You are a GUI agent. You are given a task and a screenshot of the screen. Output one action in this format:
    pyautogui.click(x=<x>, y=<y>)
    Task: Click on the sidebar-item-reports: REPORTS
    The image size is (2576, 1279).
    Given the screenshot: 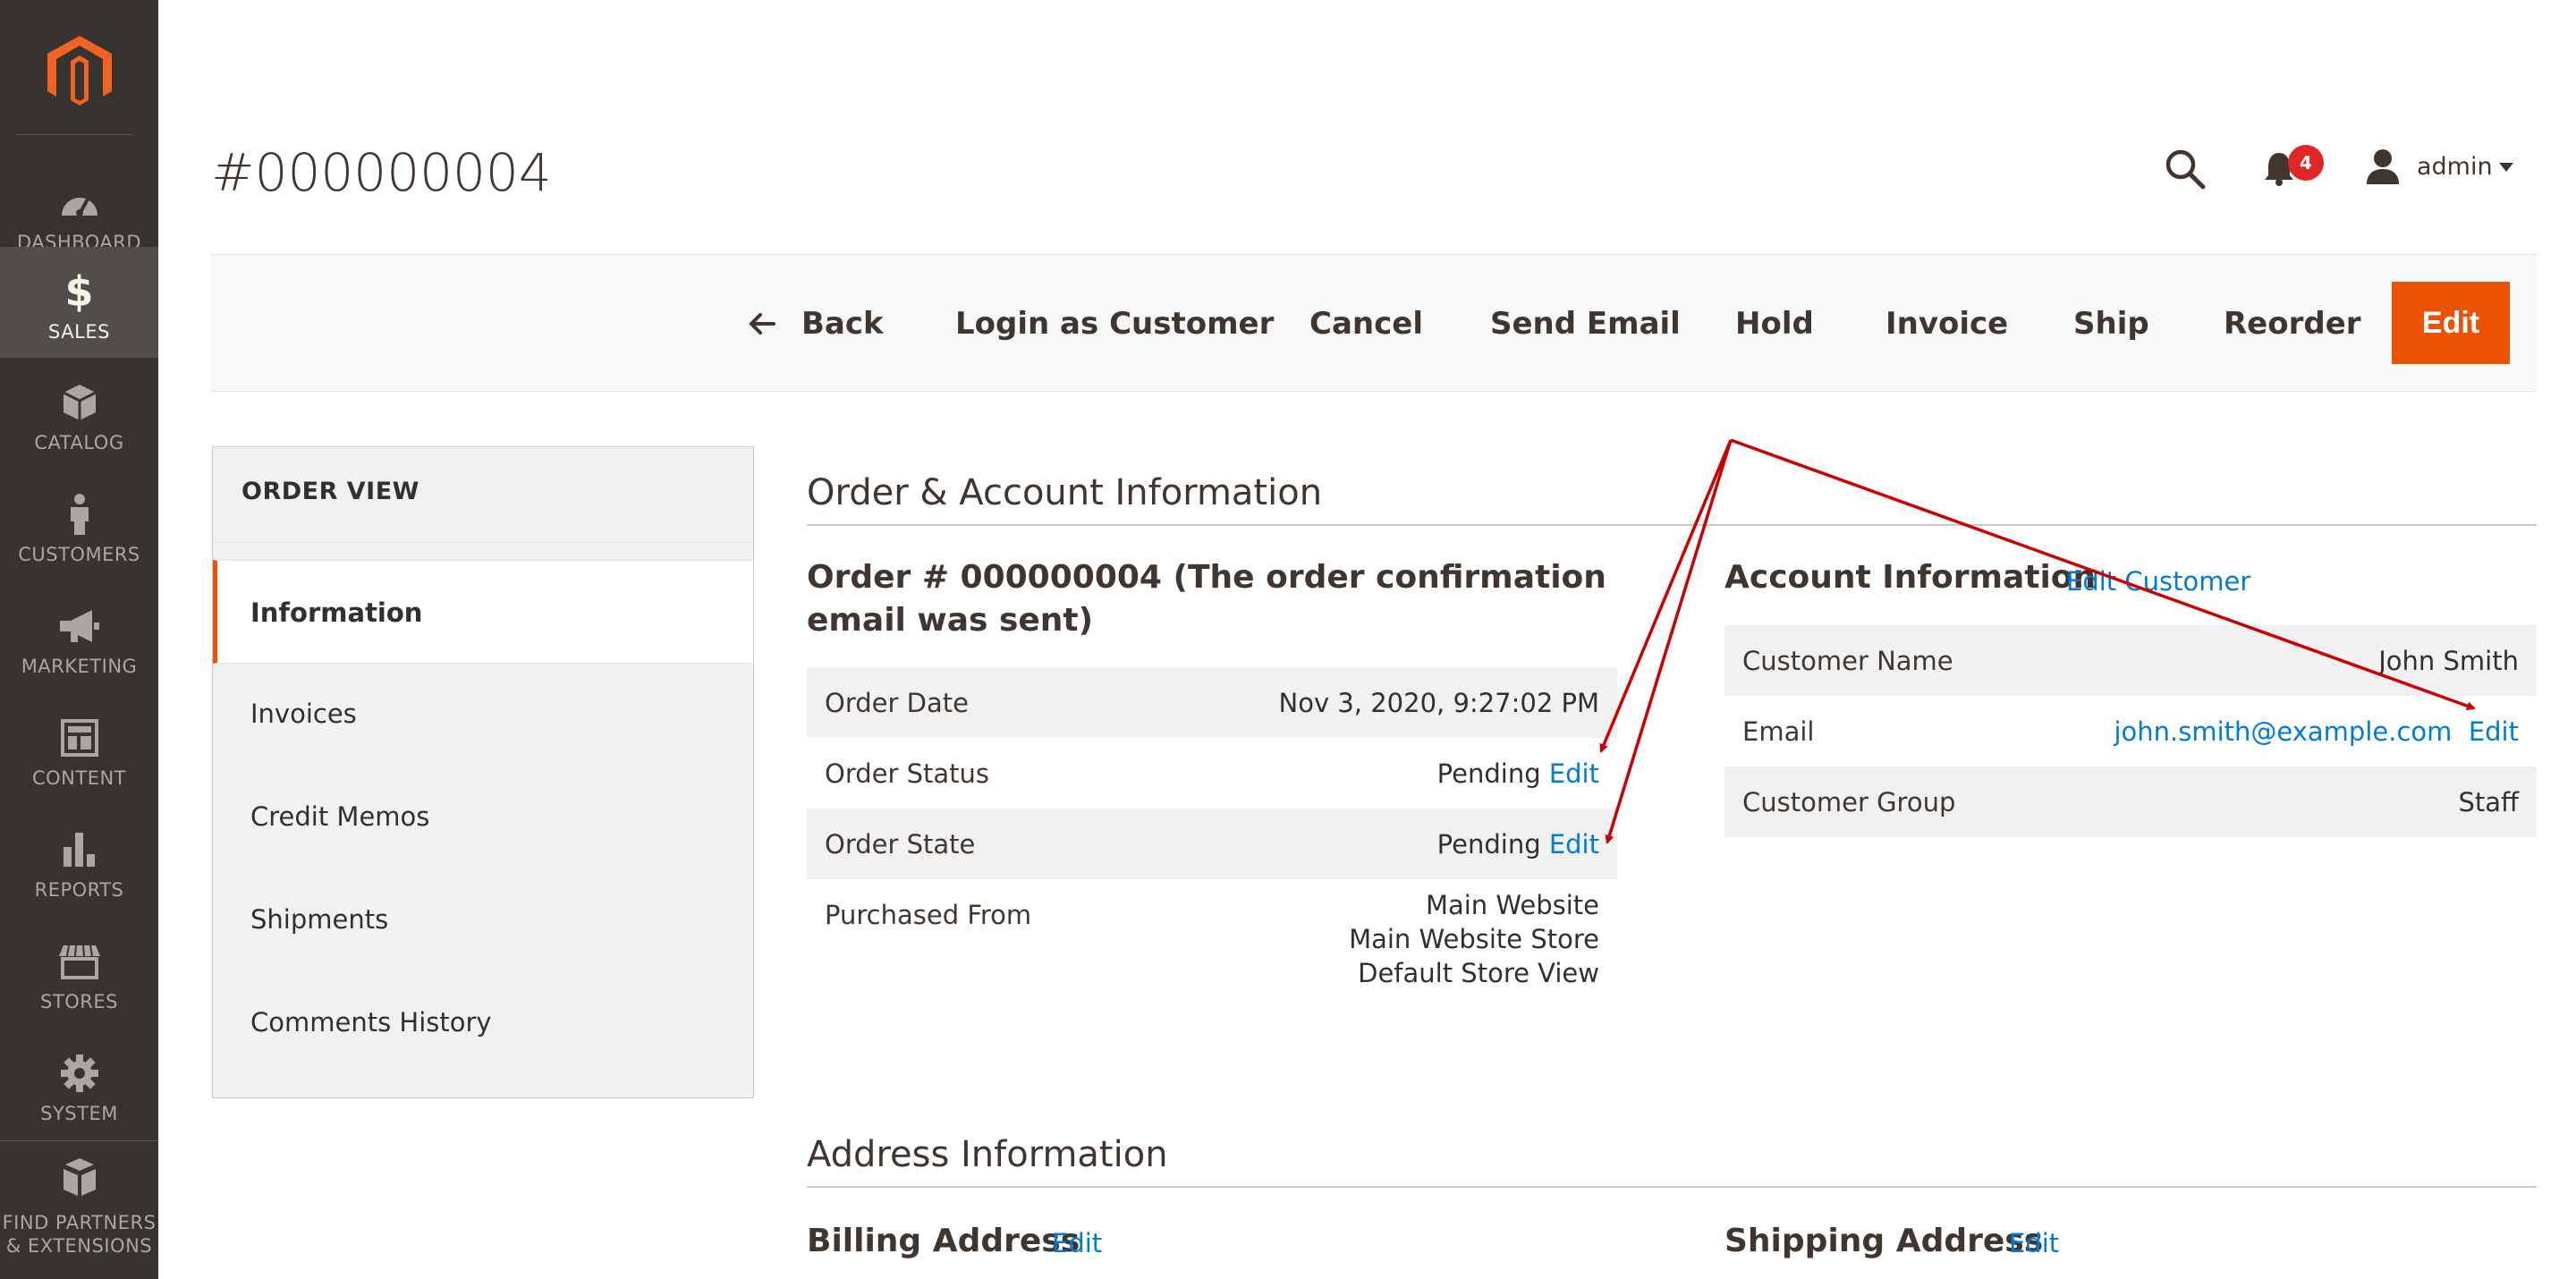 What is the action you would take?
    pyautogui.click(x=79, y=861)
    